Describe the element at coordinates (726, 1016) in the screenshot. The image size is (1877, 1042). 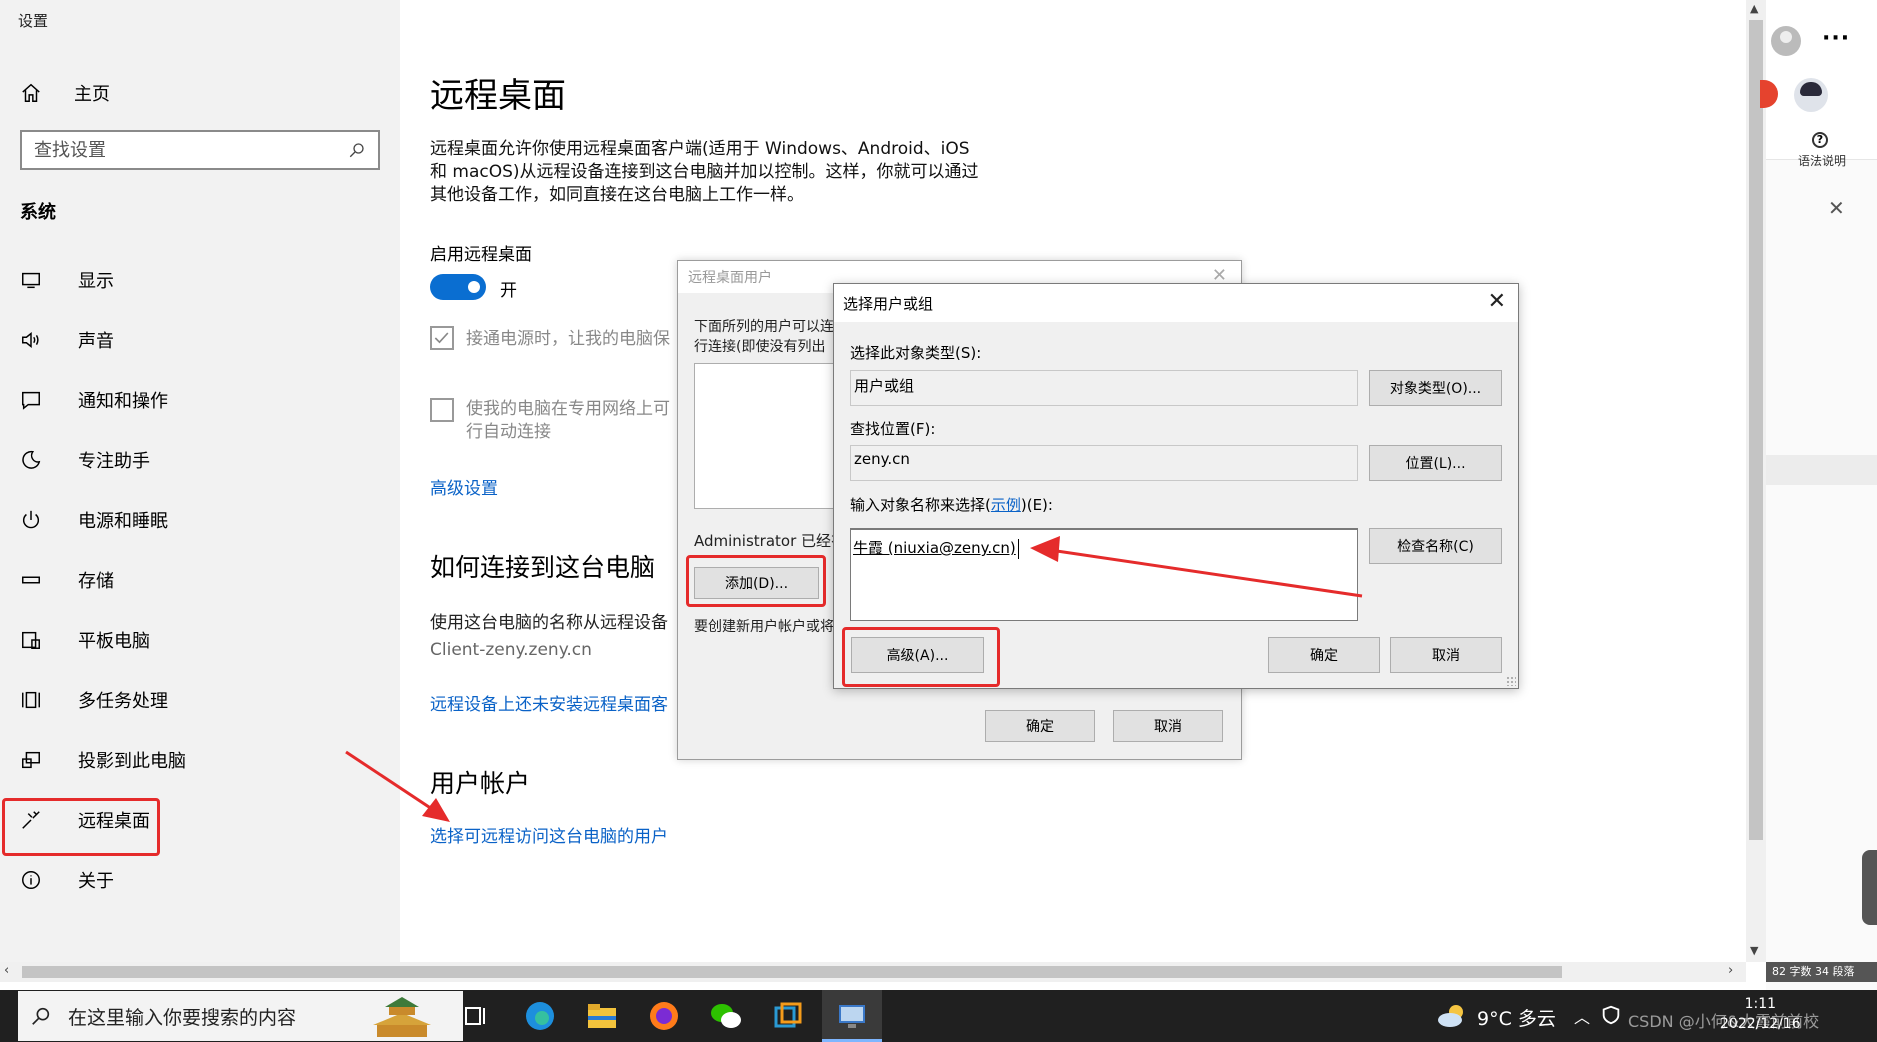
I see `wechat-icon` at that location.